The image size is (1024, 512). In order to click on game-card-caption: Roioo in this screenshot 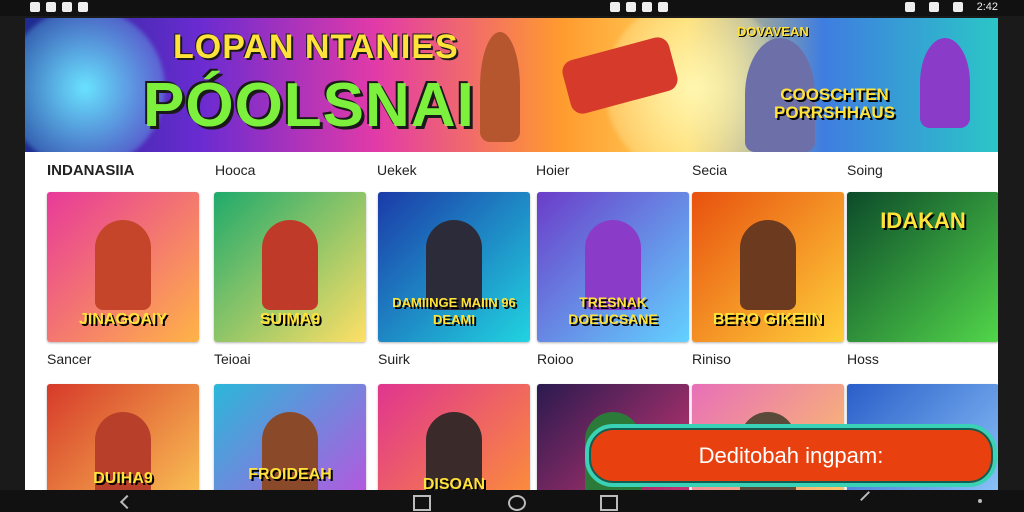, I will do `click(555, 359)`.